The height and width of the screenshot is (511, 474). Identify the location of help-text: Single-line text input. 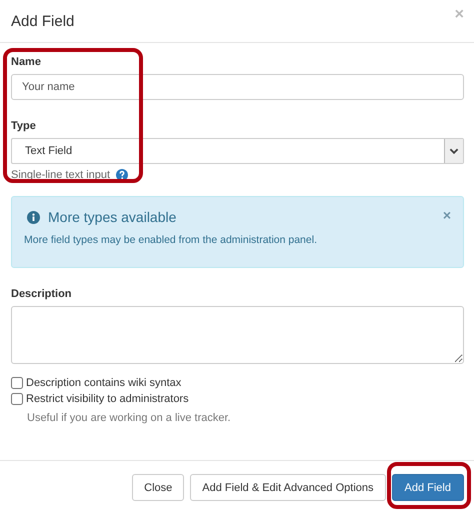
(60, 175).